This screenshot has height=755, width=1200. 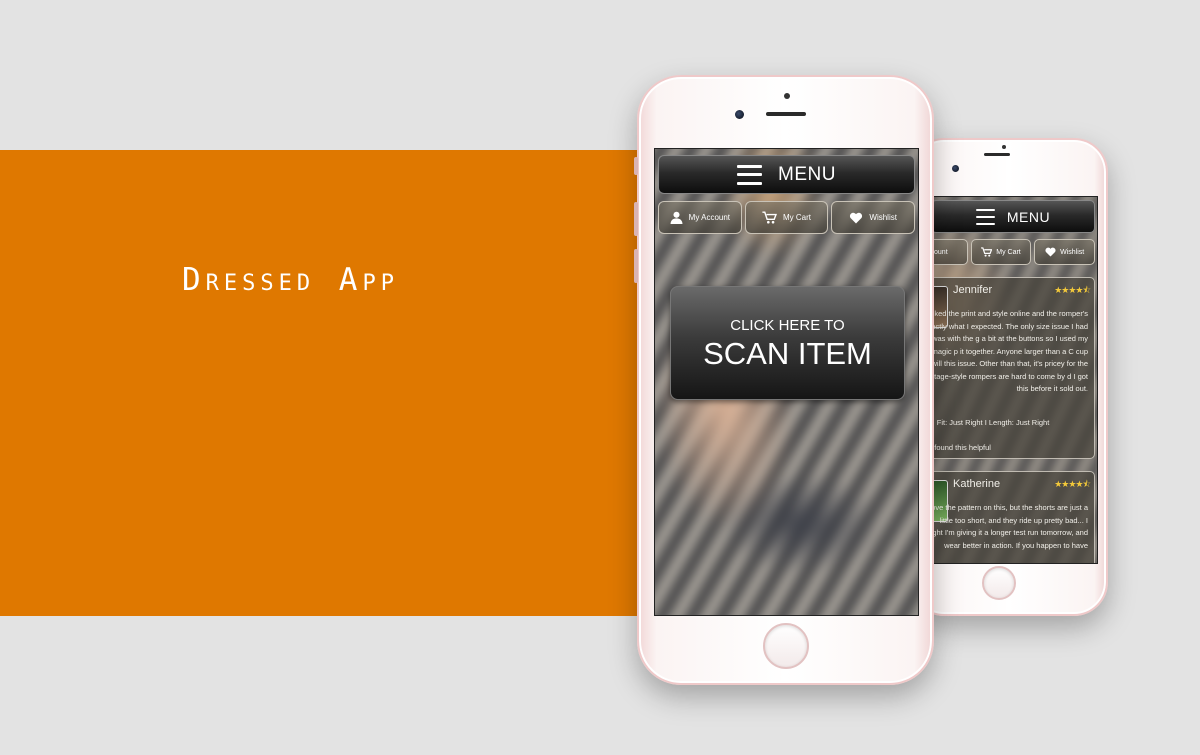 What do you see at coordinates (787, 353) in the screenshot?
I see `scan-button-line2: SCAN ITEM` at bounding box center [787, 353].